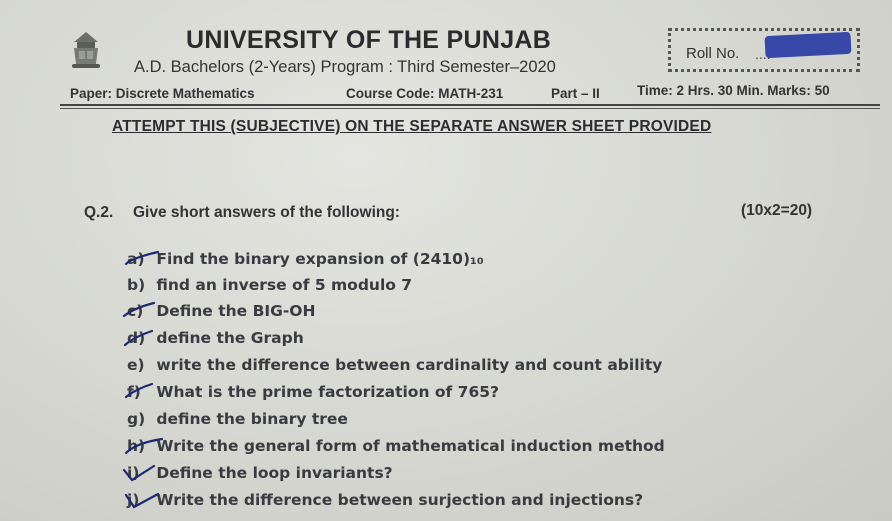 The height and width of the screenshot is (521, 892). Describe the element at coordinates (136, 285) in the screenshot. I see `item-label: b)` at that location.